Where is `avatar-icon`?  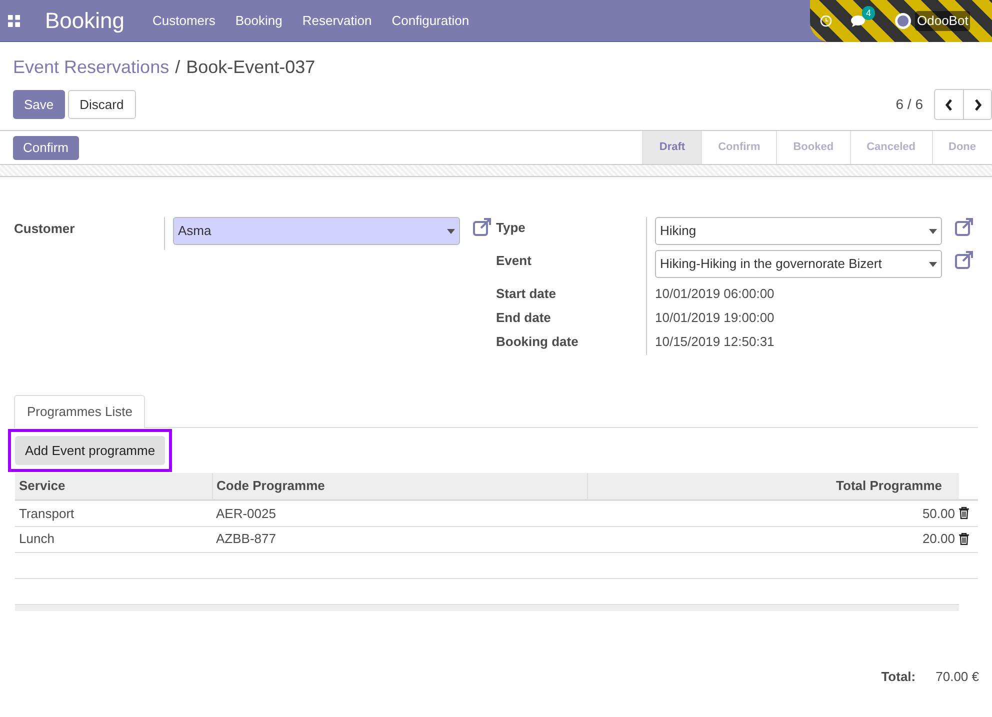 avatar-icon is located at coordinates (903, 21).